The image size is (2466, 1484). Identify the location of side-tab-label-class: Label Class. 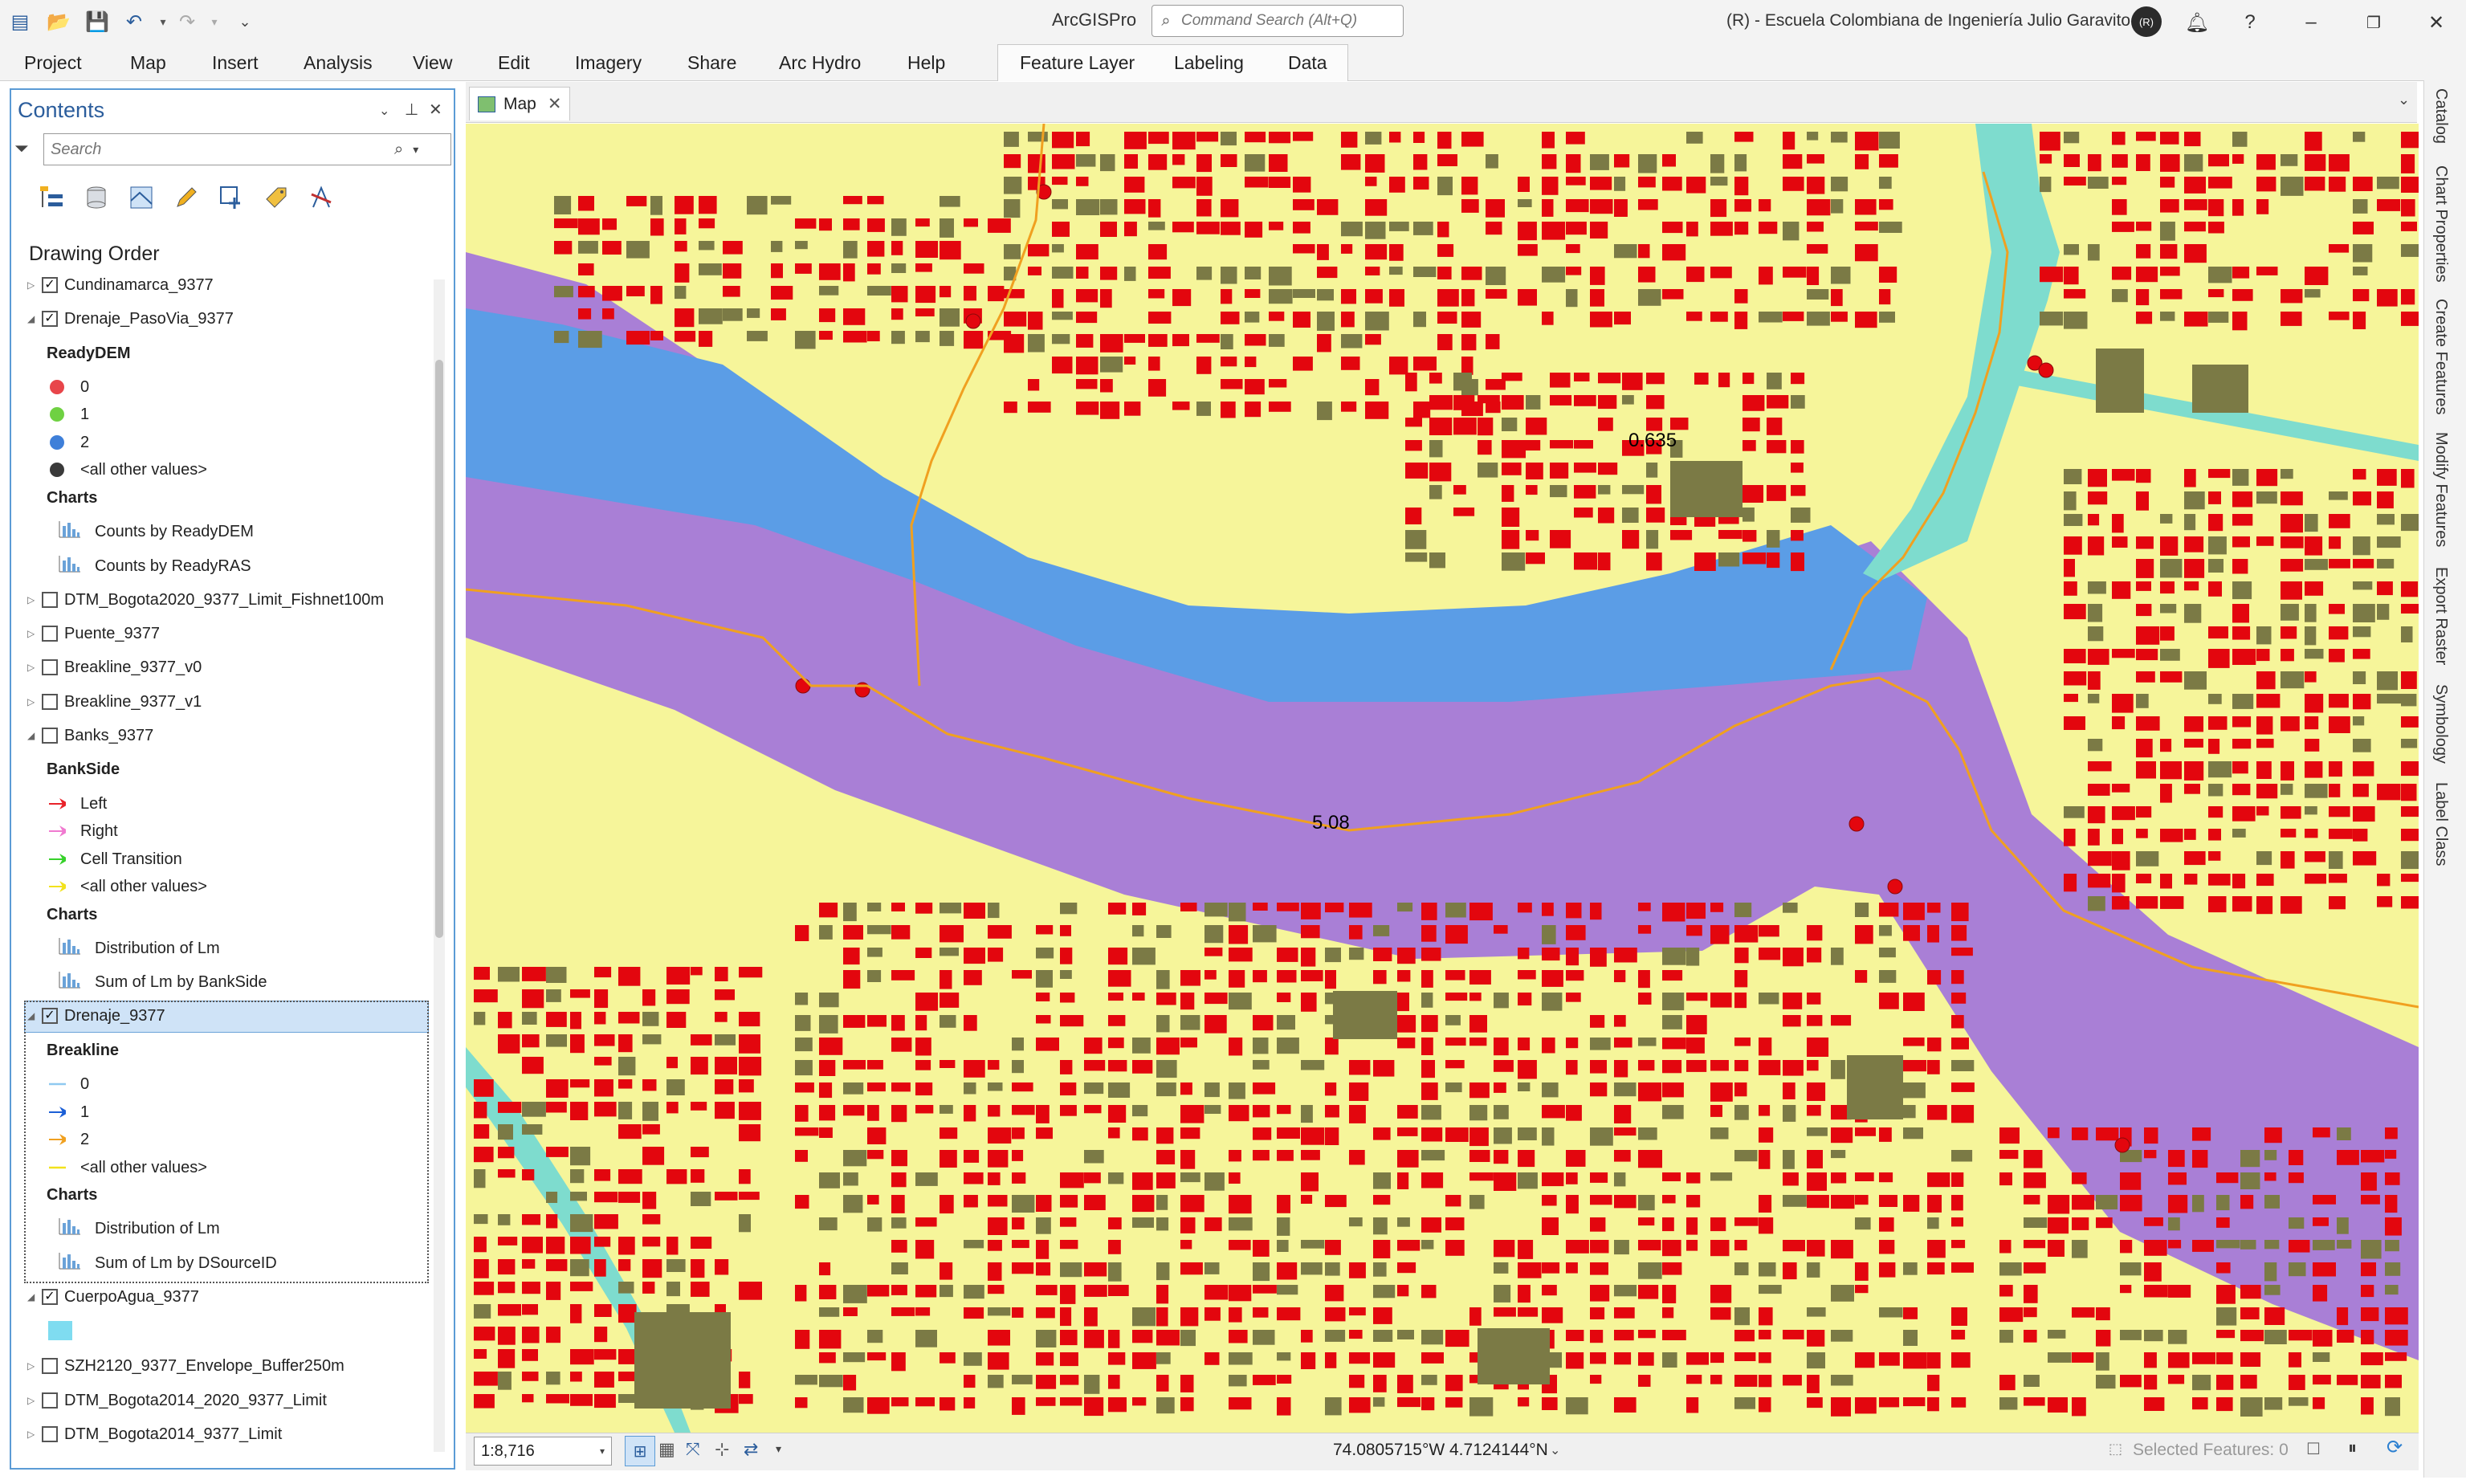
(2440, 824).